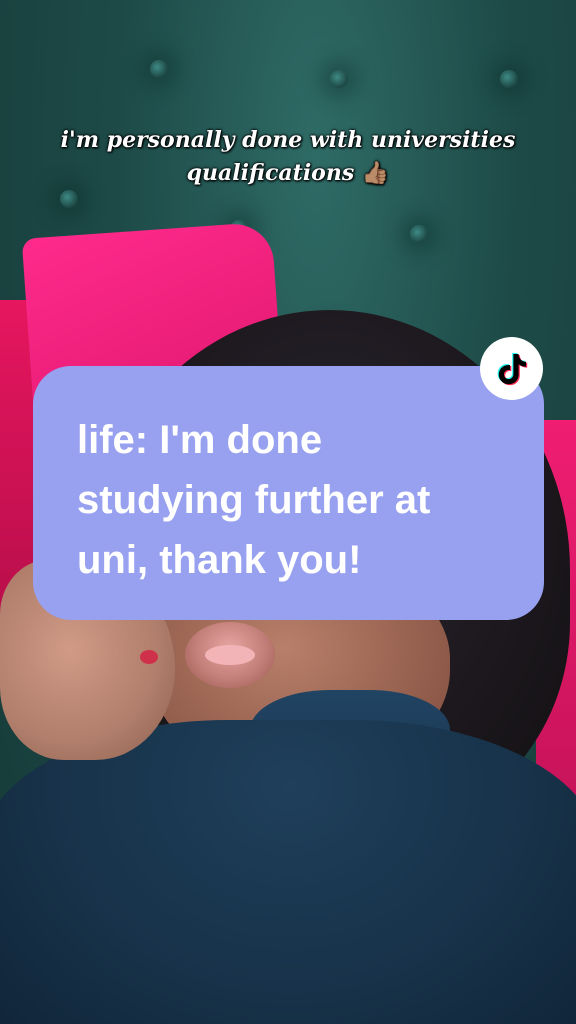 This screenshot has width=576, height=1024. I want to click on fingernail, so click(149, 657).